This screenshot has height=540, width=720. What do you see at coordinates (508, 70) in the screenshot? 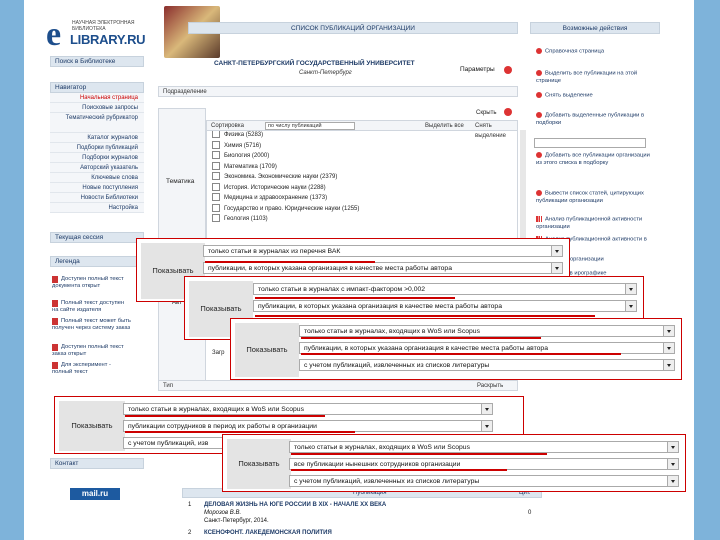
I see `params-toggle-icon` at bounding box center [508, 70].